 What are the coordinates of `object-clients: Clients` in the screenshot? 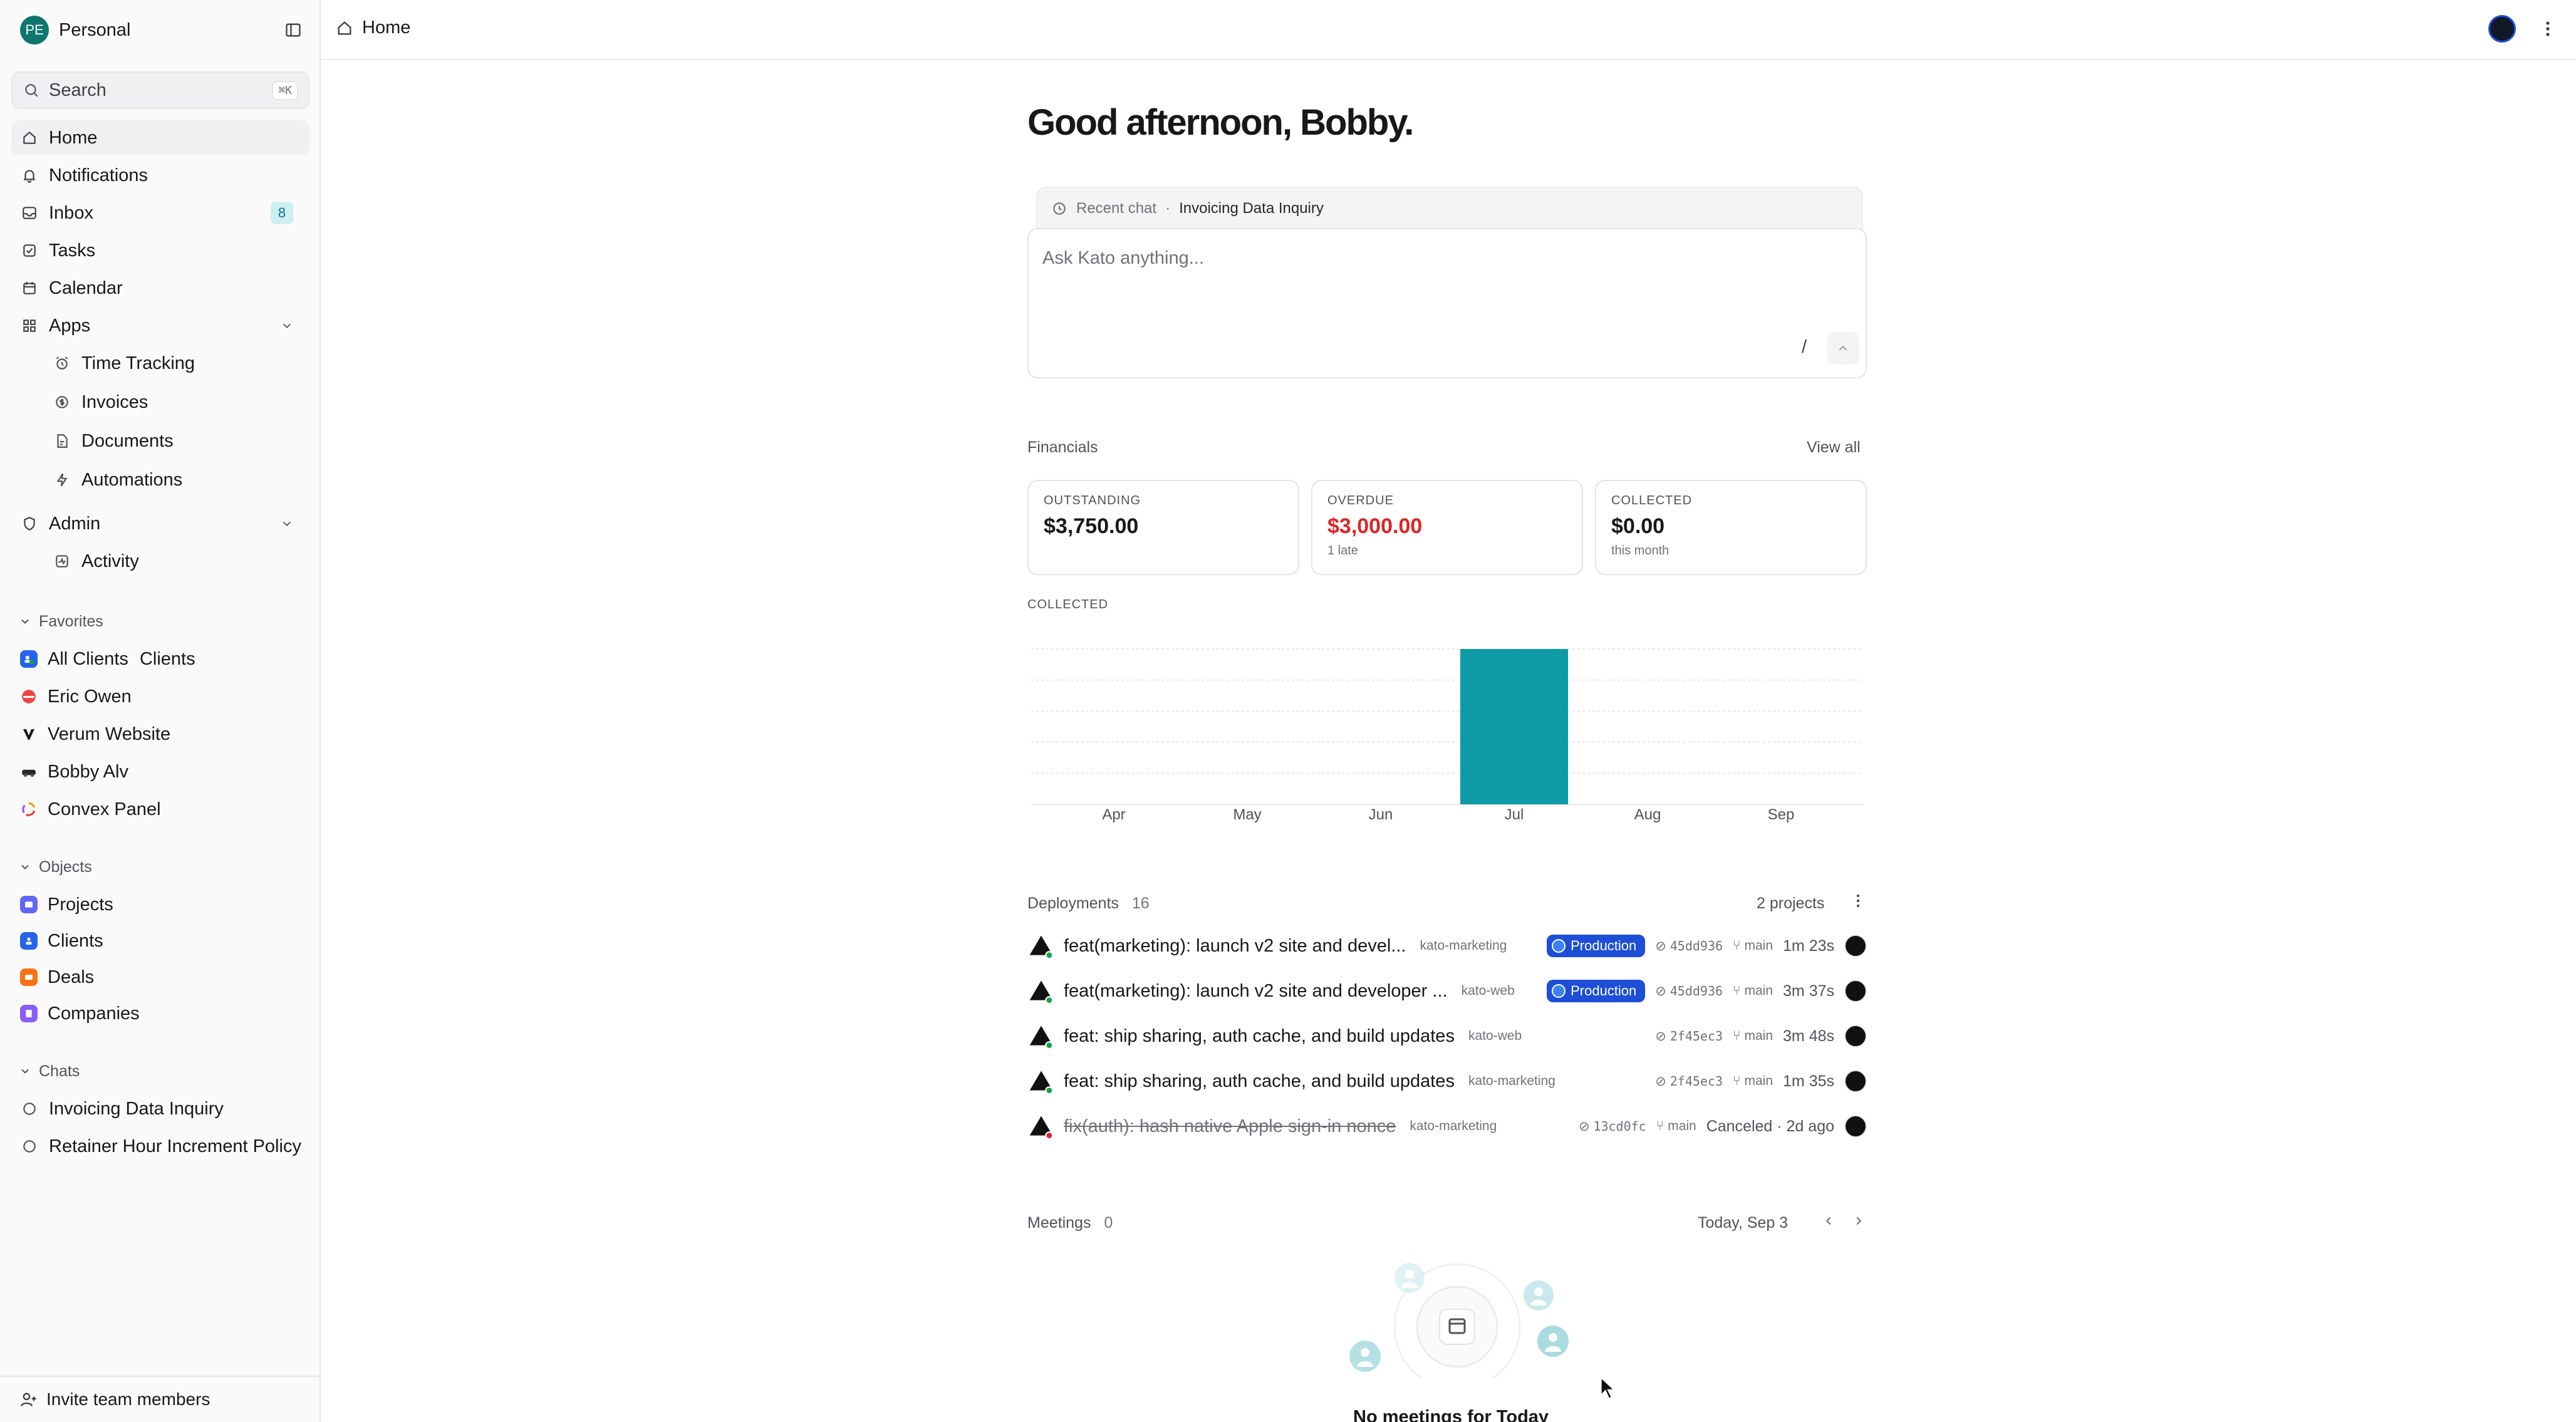 It's located at (160, 940).